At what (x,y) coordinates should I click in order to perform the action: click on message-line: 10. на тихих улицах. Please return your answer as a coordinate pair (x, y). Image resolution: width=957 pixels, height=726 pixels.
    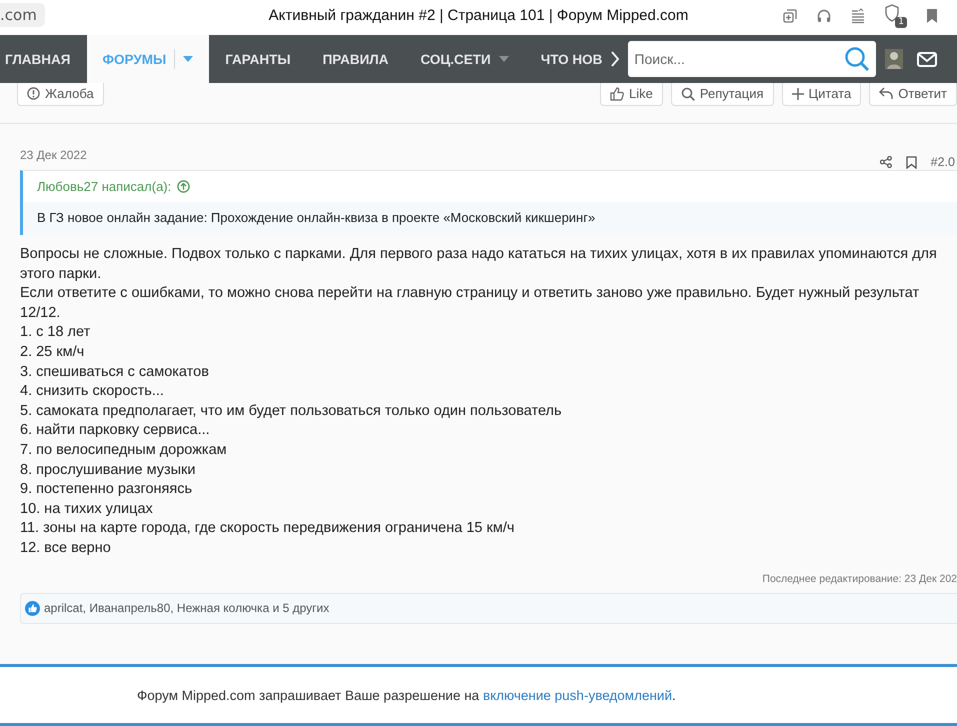
    Looking at the image, I should click on (87, 509).